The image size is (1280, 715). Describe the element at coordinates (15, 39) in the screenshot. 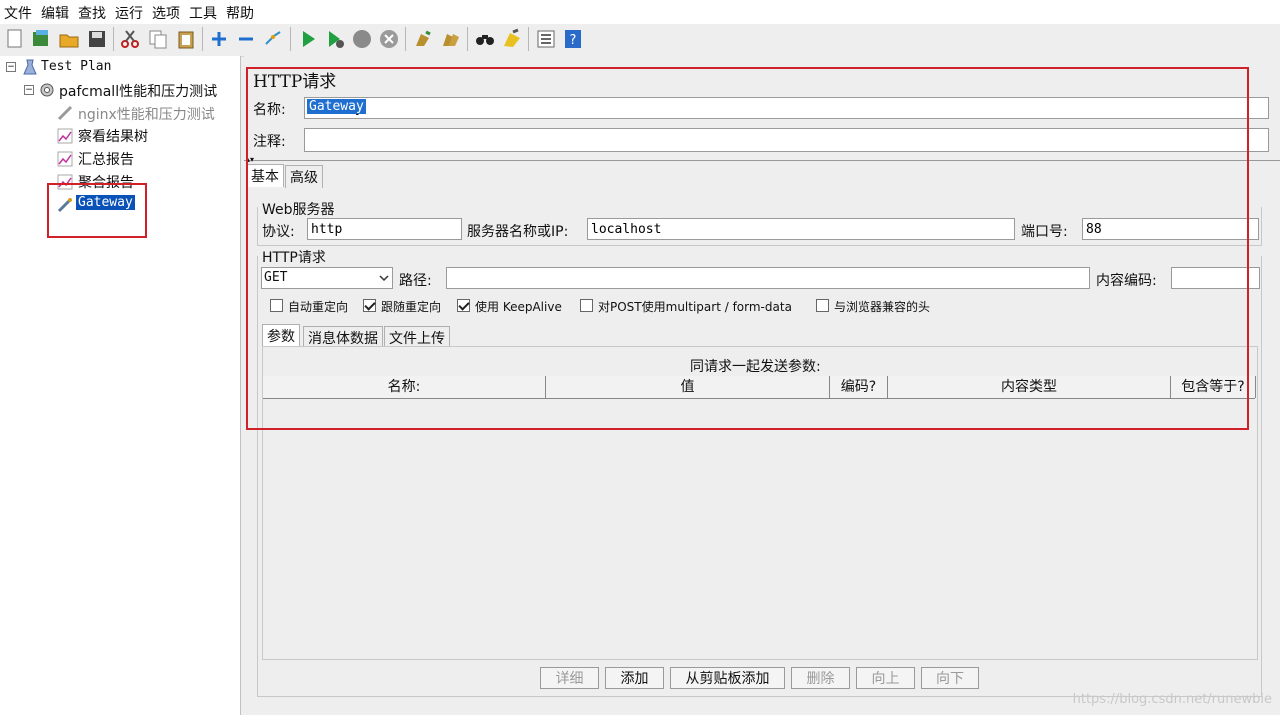

I see `new-icon` at that location.